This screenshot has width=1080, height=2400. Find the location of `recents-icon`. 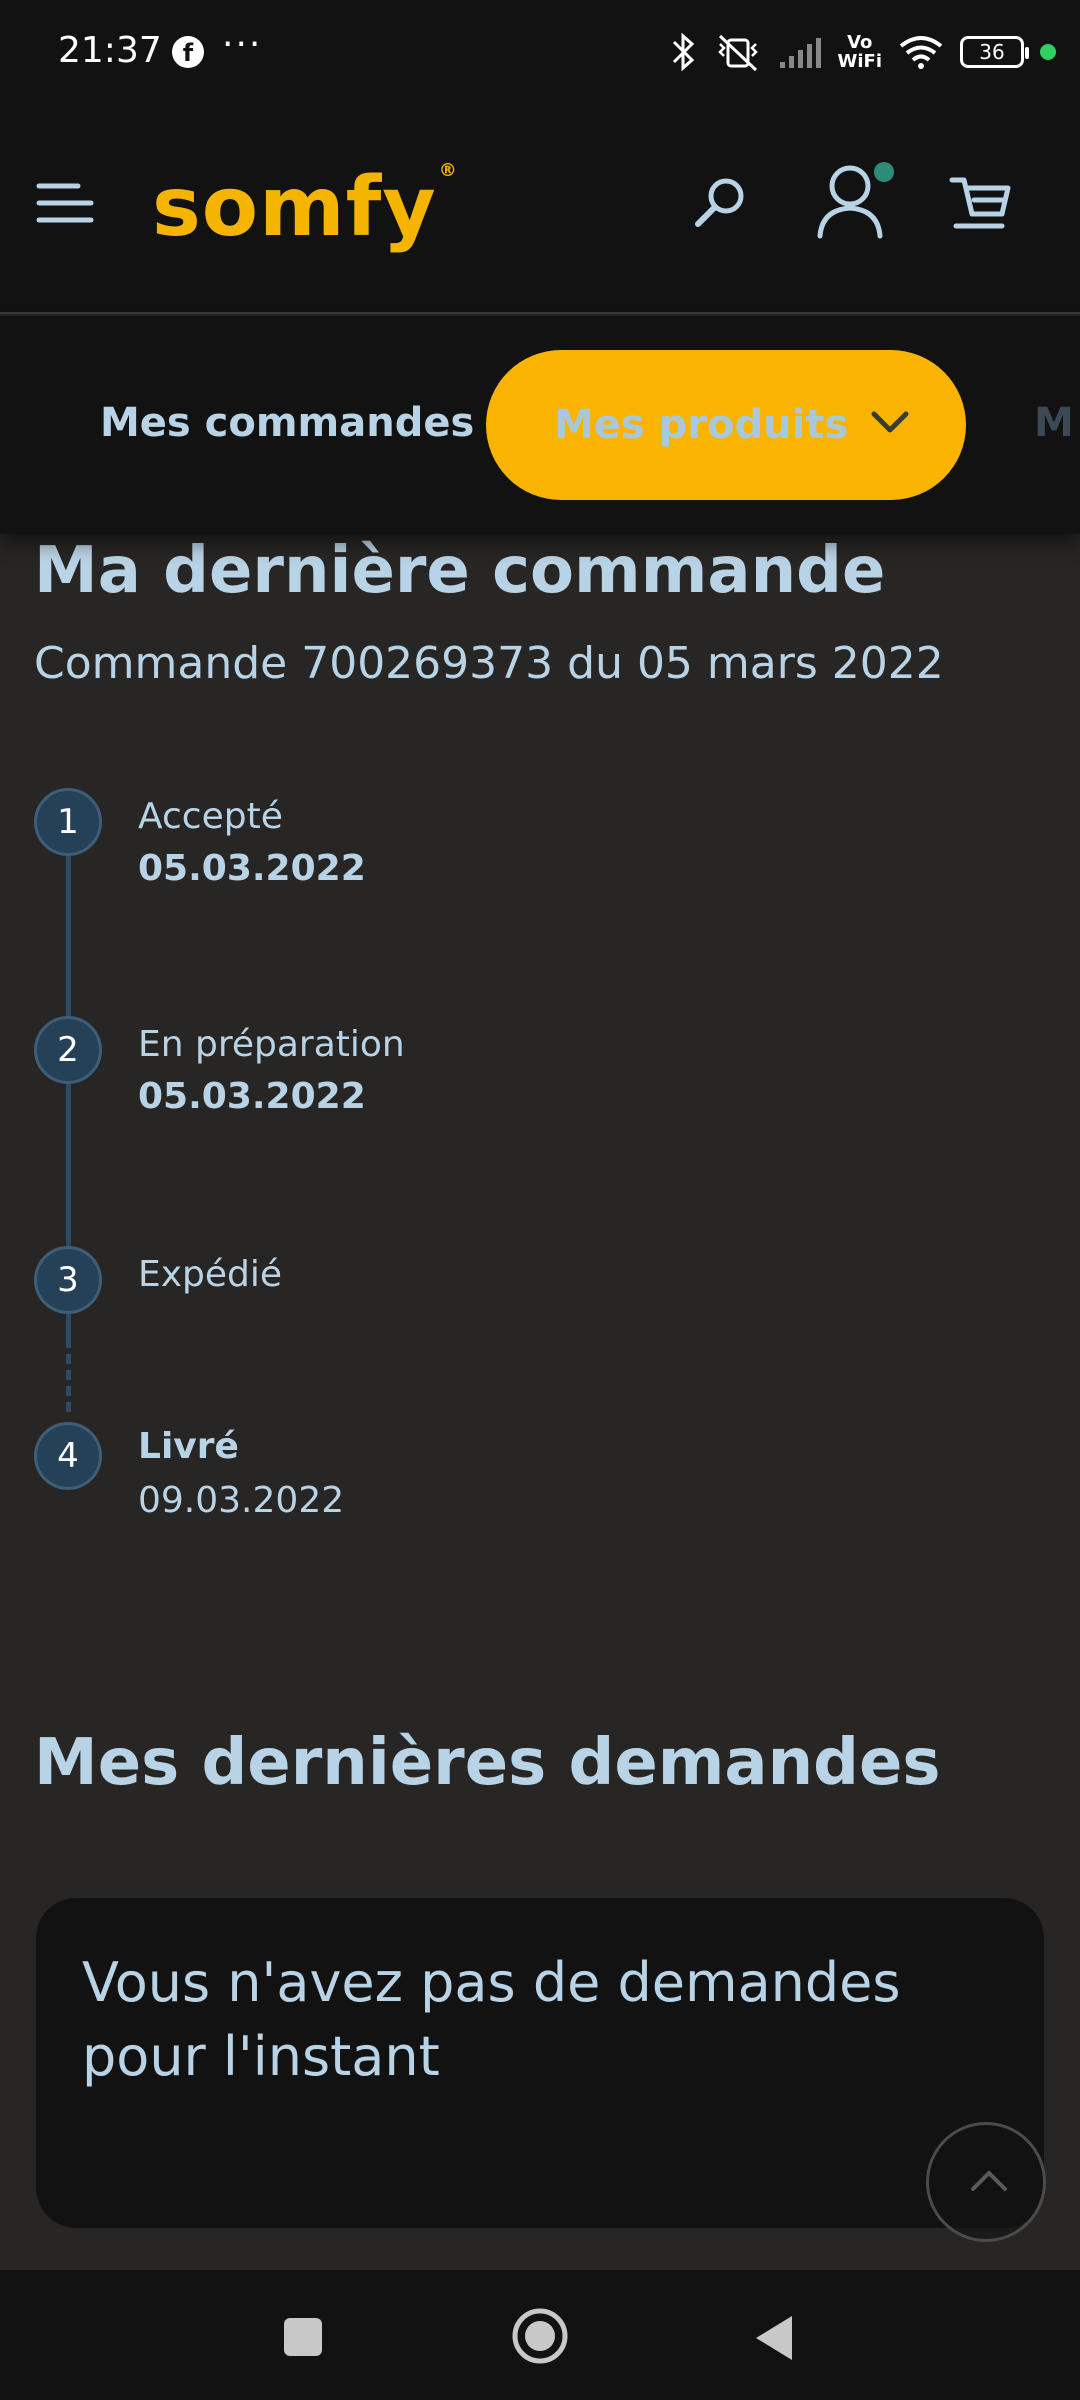

recents-icon is located at coordinates (303, 2337).